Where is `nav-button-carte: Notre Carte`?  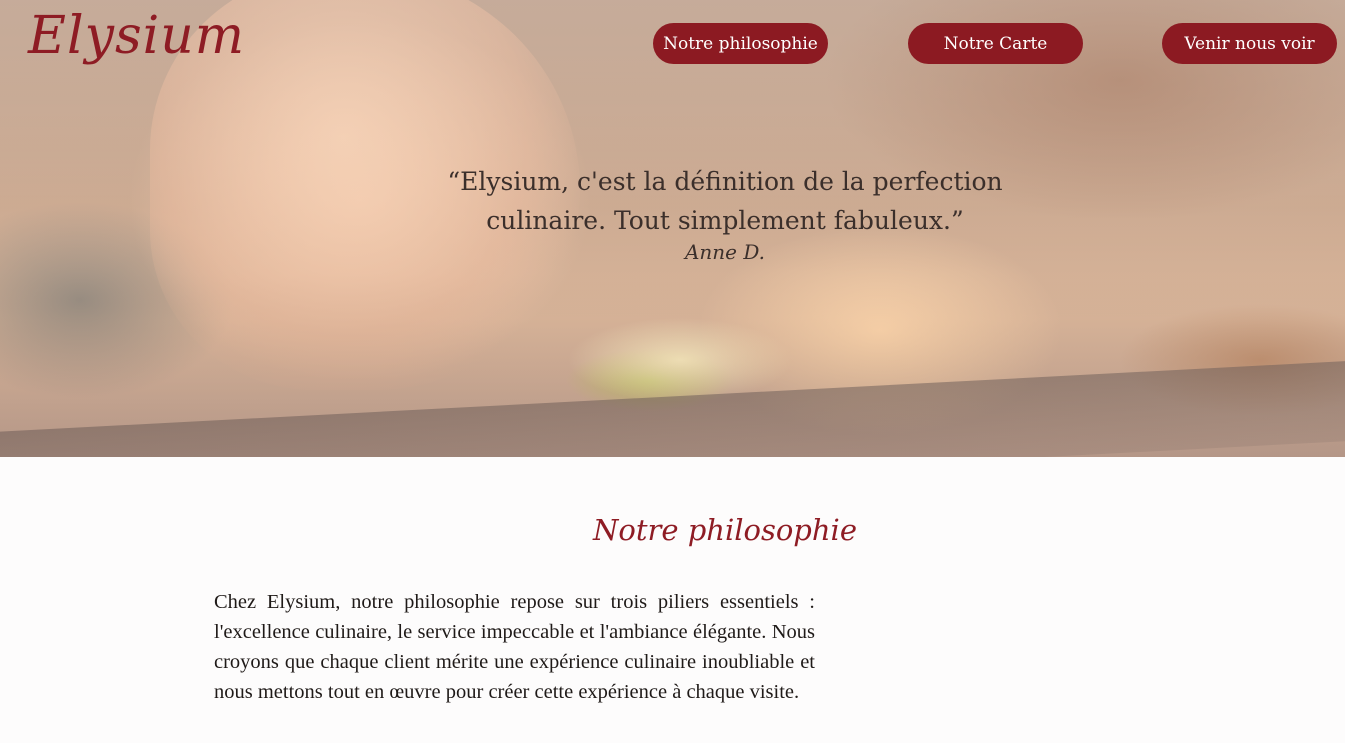 nav-button-carte: Notre Carte is located at coordinates (995, 43).